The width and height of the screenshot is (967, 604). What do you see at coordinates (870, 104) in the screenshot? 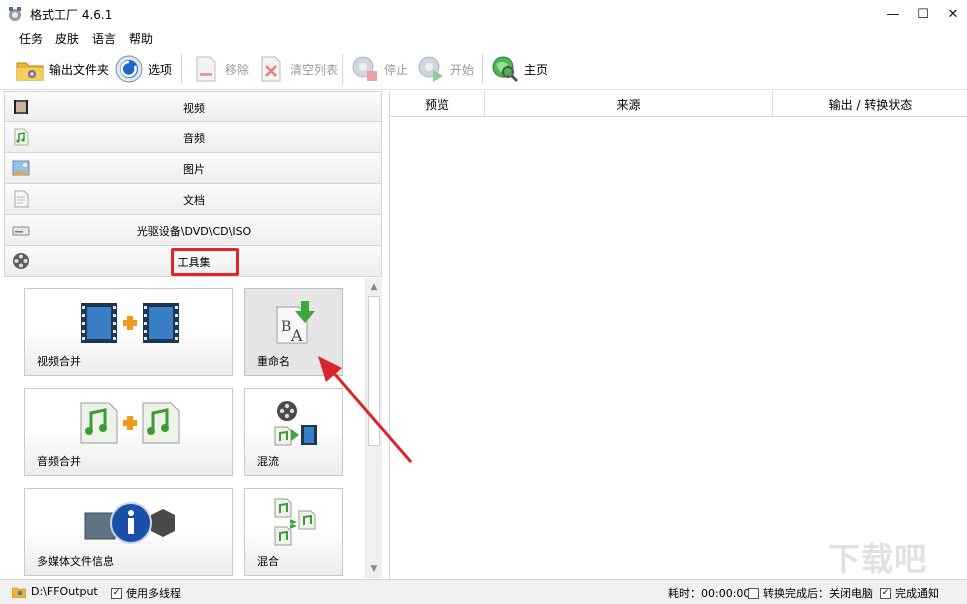
I see `column-output-status: 输出 / 转换状态` at bounding box center [870, 104].